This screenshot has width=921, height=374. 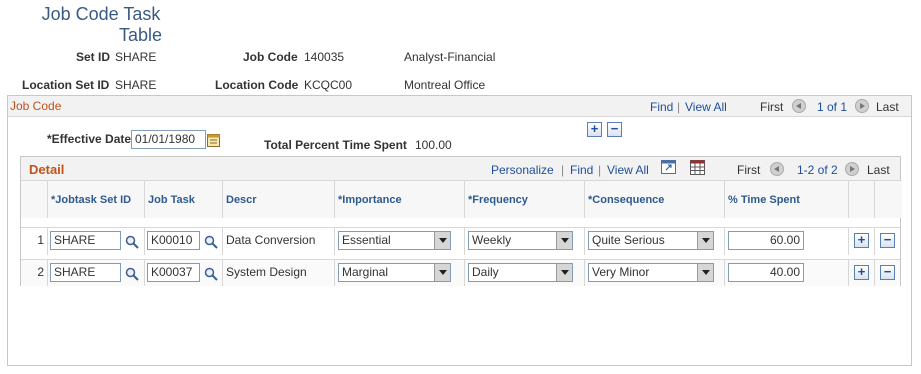 I want to click on location-code-value: KCQC00, so click(x=328, y=85).